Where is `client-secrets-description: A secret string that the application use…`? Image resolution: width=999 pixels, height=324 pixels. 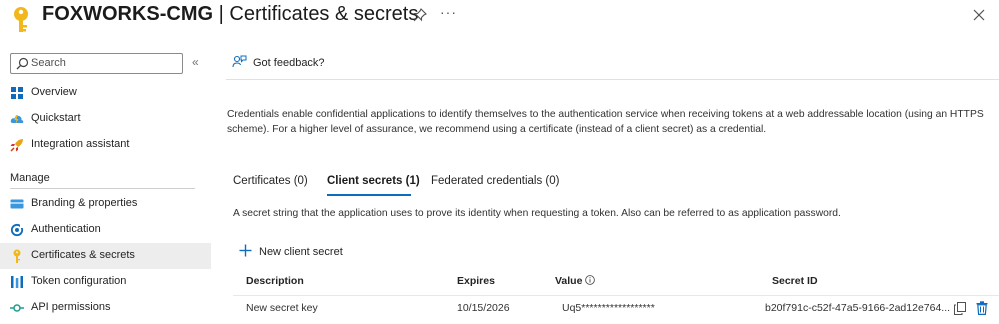 client-secrets-description: A secret string that the application use… is located at coordinates (537, 213).